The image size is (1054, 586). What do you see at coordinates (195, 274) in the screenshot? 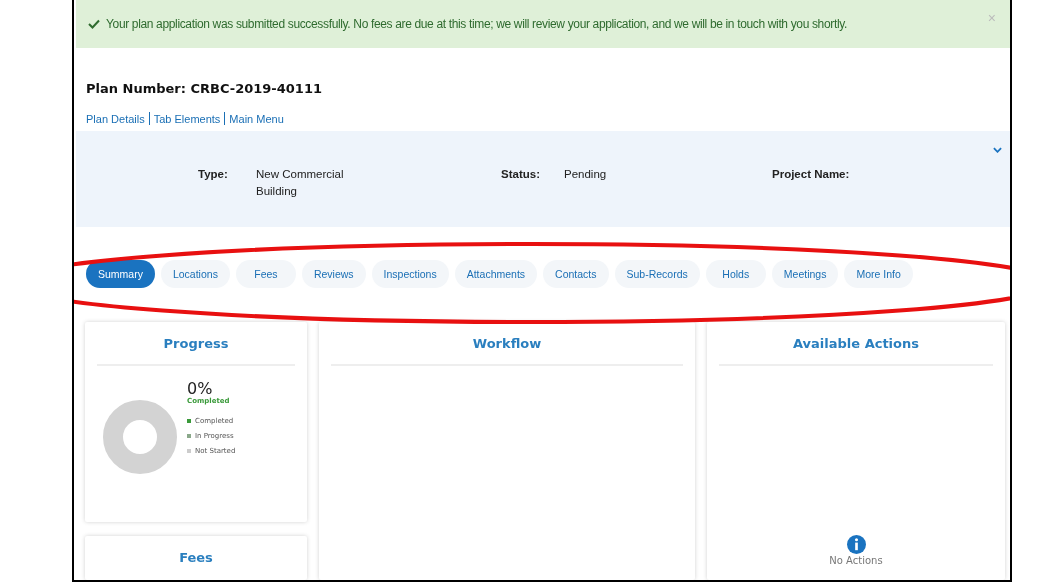
I see `tab: Locations` at bounding box center [195, 274].